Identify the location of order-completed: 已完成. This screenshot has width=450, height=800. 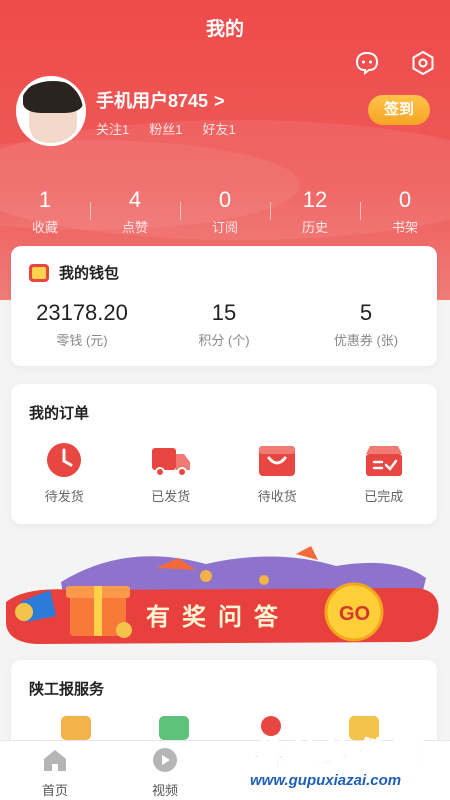
(384, 472).